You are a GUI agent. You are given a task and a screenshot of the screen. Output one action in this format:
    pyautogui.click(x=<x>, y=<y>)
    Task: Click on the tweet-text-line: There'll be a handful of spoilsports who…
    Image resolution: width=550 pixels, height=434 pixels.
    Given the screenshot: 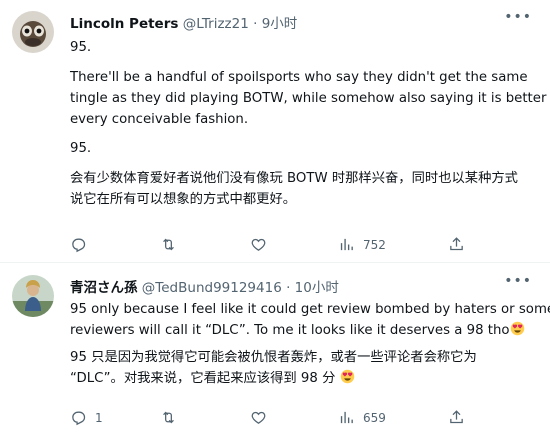 What is the action you would take?
    pyautogui.click(x=299, y=77)
    